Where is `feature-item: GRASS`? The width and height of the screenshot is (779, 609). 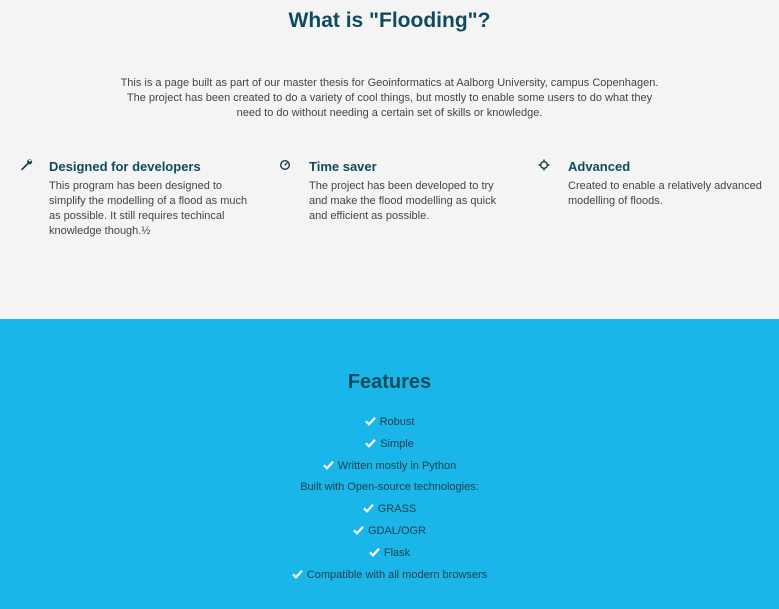 feature-item: GRASS is located at coordinates (389, 512).